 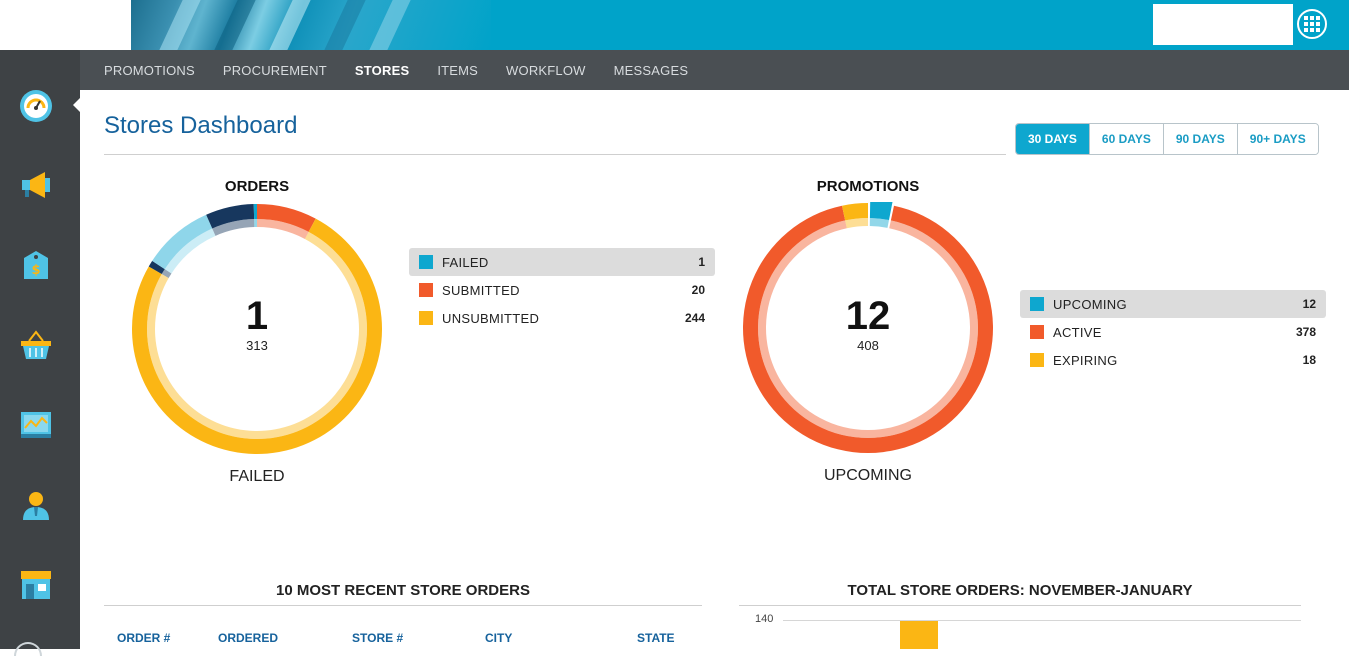 What do you see at coordinates (1077, 332) in the screenshot?
I see `legend-label: ACTIVE` at bounding box center [1077, 332].